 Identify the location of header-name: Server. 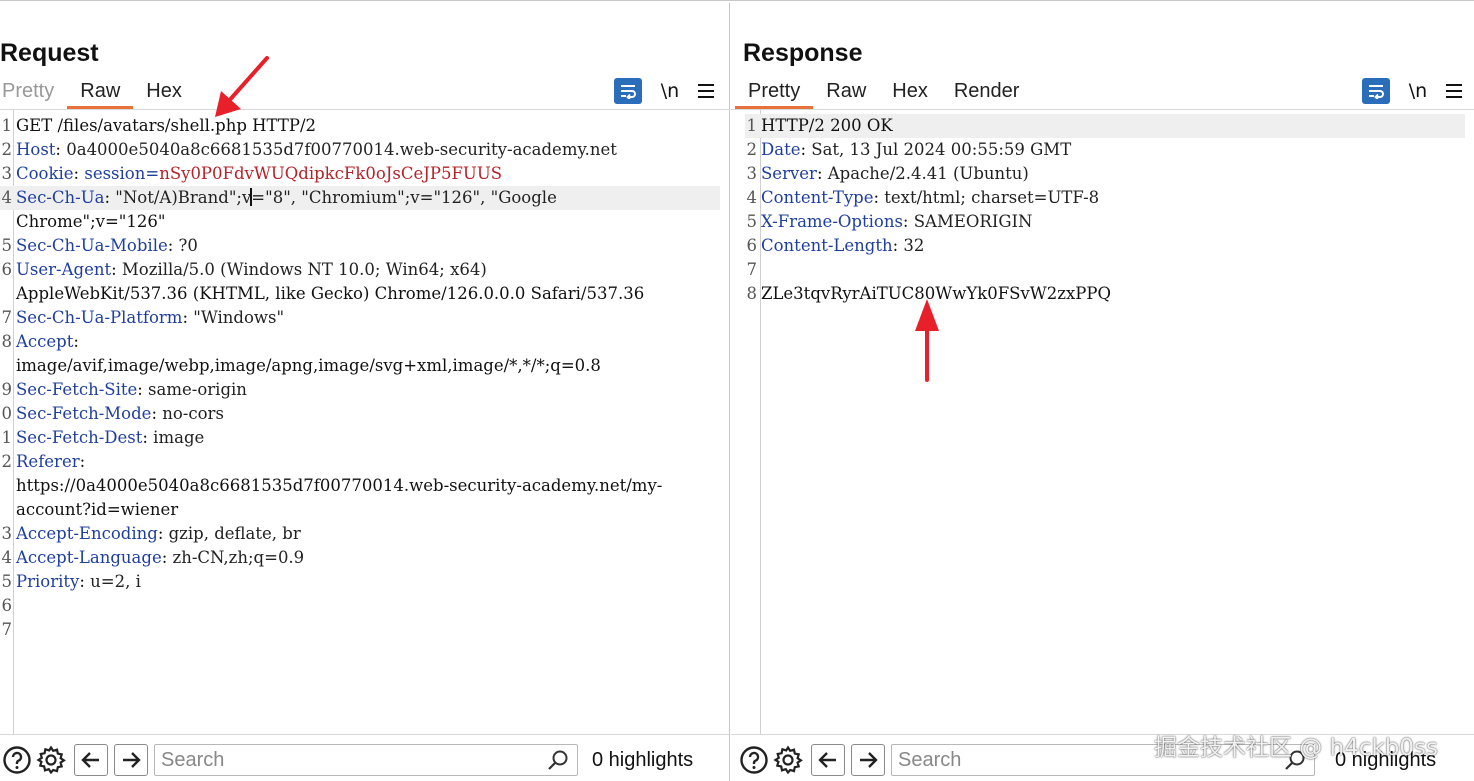
(789, 173).